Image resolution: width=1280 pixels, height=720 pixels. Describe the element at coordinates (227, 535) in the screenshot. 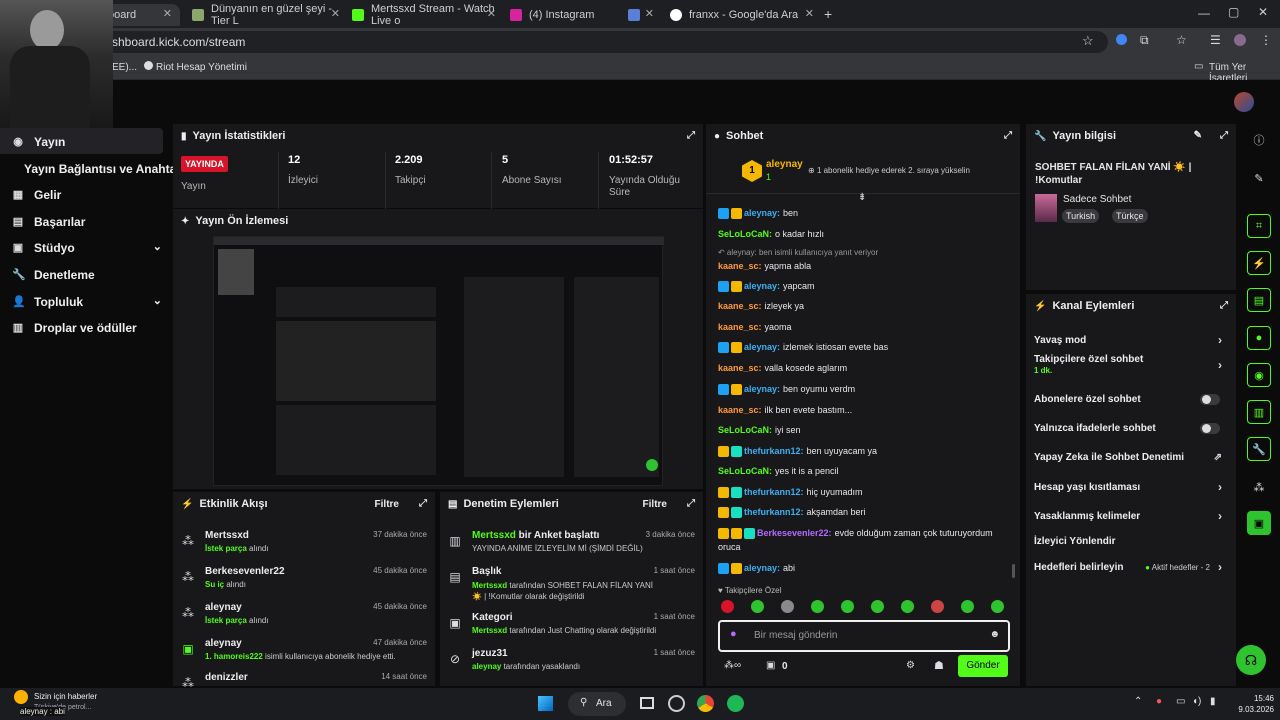

I see `activity-user: Mertssxd` at that location.